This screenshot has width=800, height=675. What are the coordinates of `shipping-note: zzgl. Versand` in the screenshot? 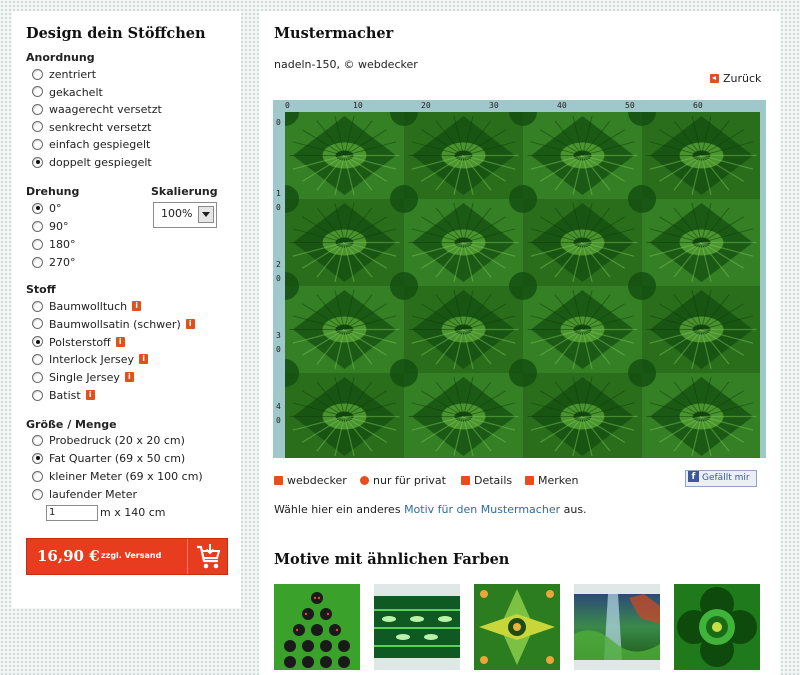 It's located at (131, 555).